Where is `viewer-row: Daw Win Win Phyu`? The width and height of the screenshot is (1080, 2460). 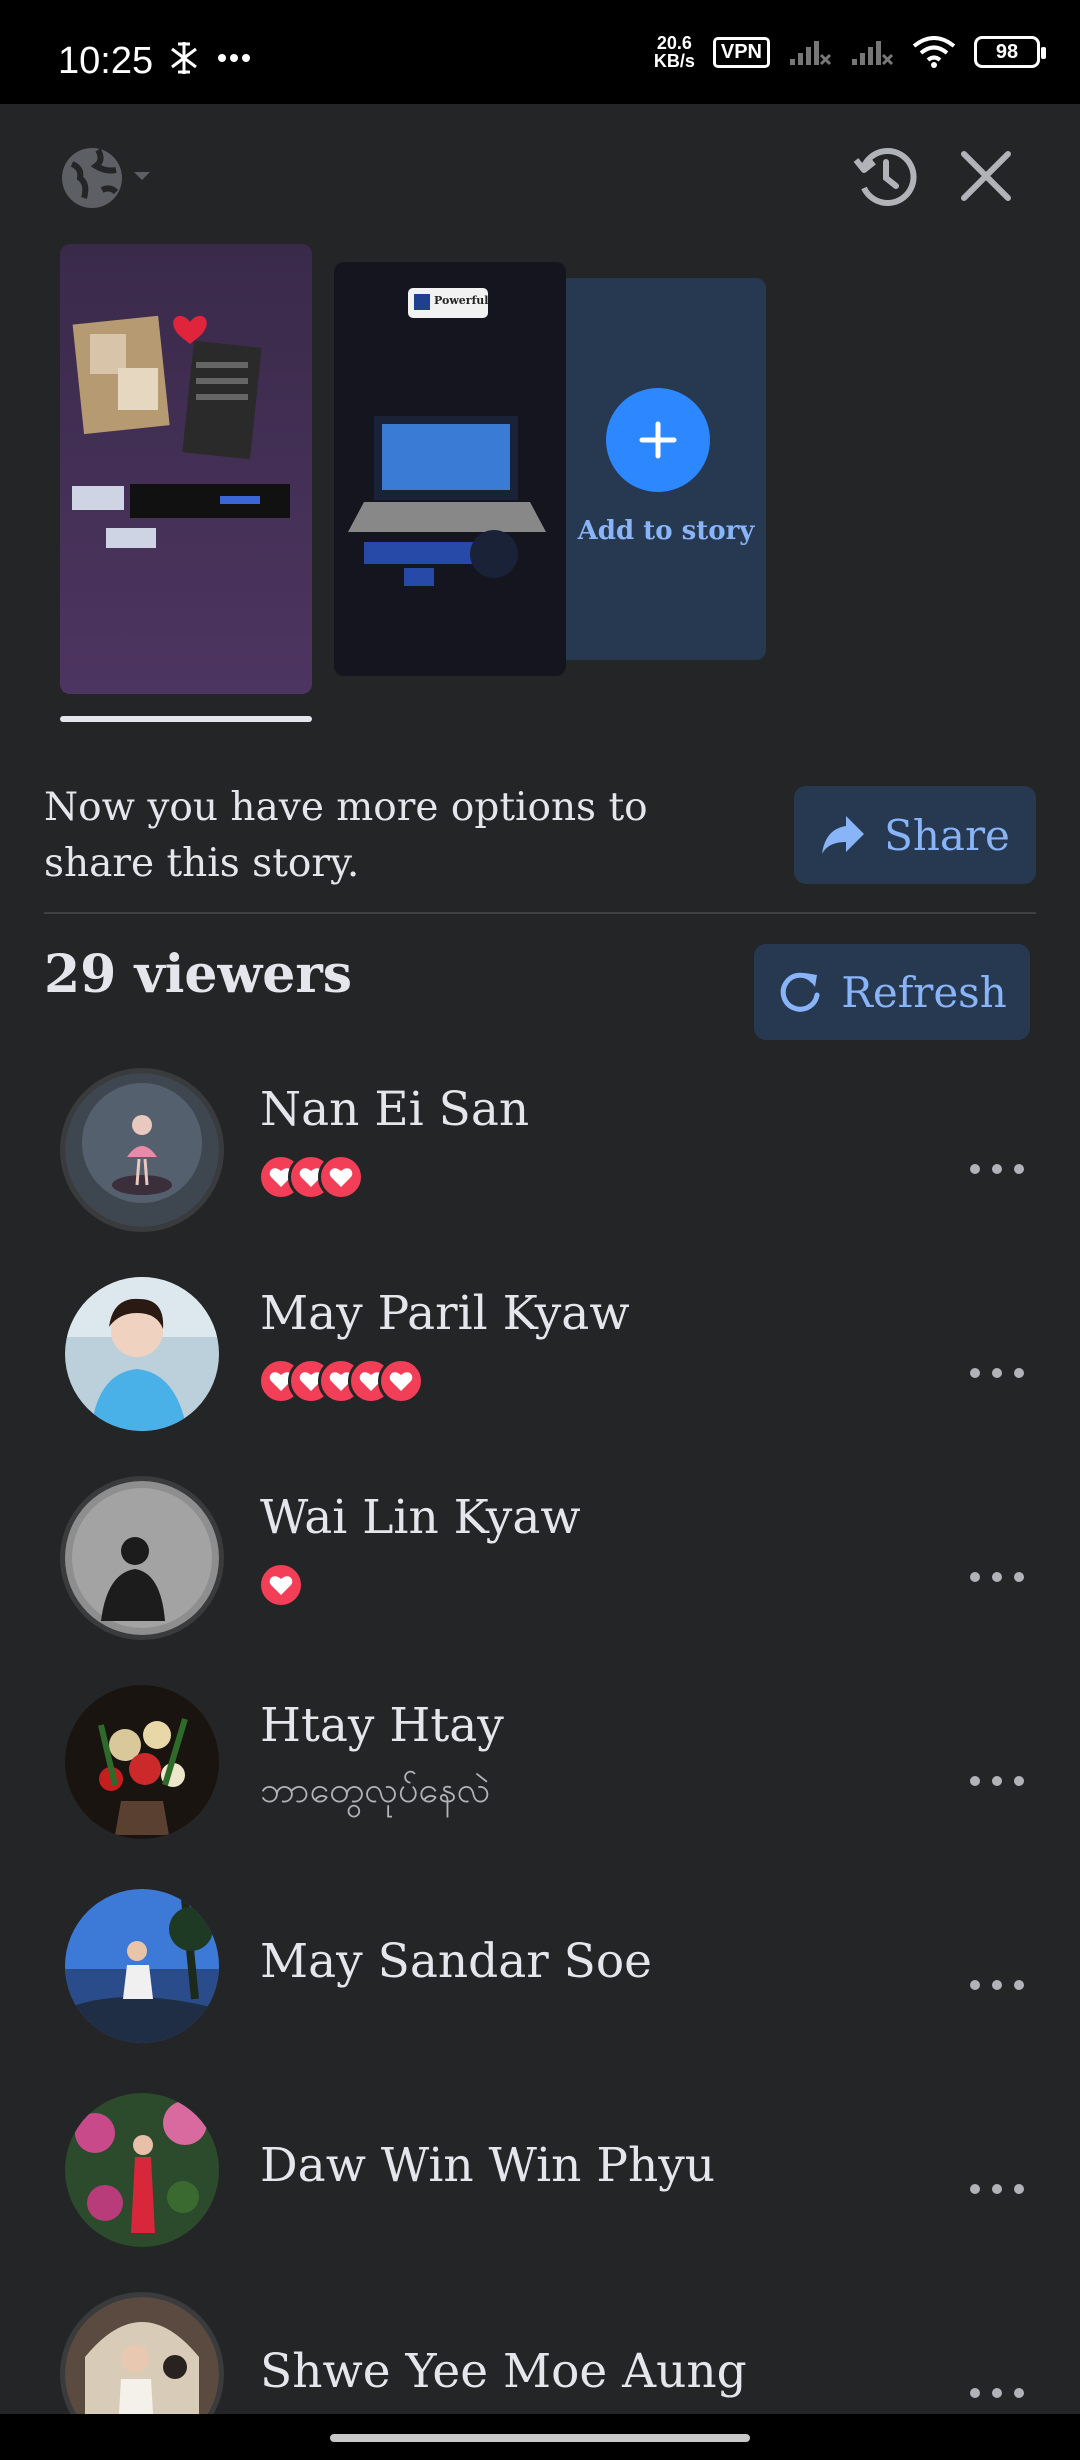 viewer-row: Daw Win Win Phyu is located at coordinates (540, 2190).